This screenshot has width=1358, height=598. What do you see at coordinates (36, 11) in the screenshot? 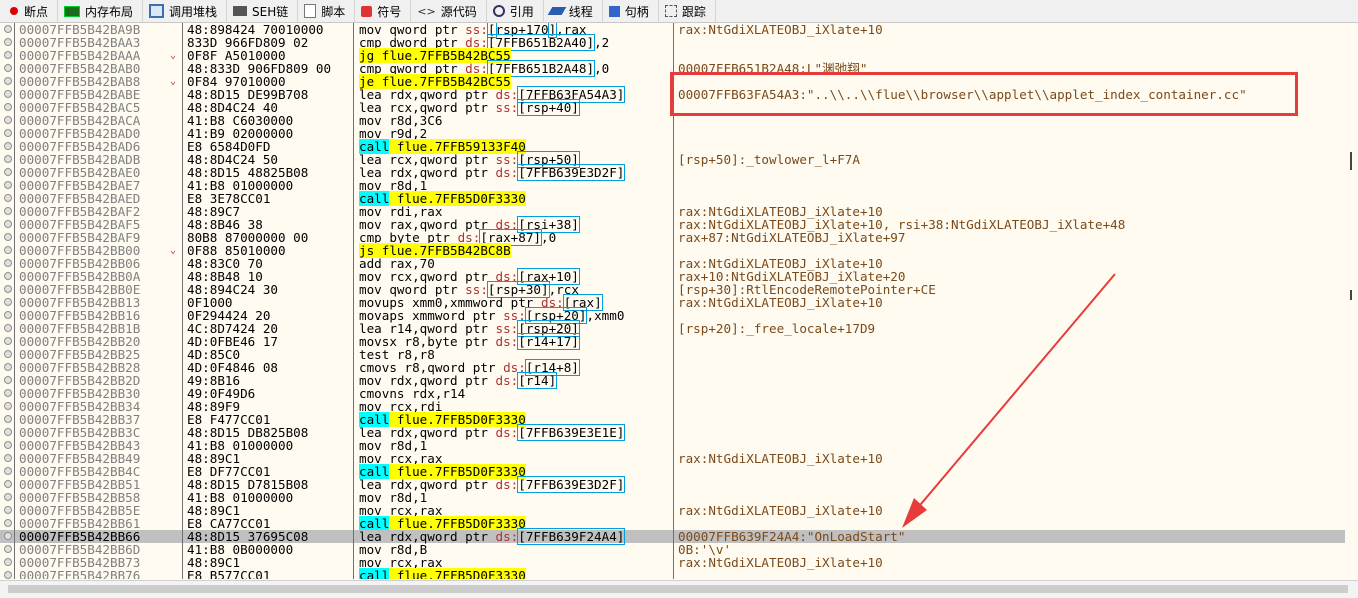
I see `tab-label: 断点` at bounding box center [36, 11].